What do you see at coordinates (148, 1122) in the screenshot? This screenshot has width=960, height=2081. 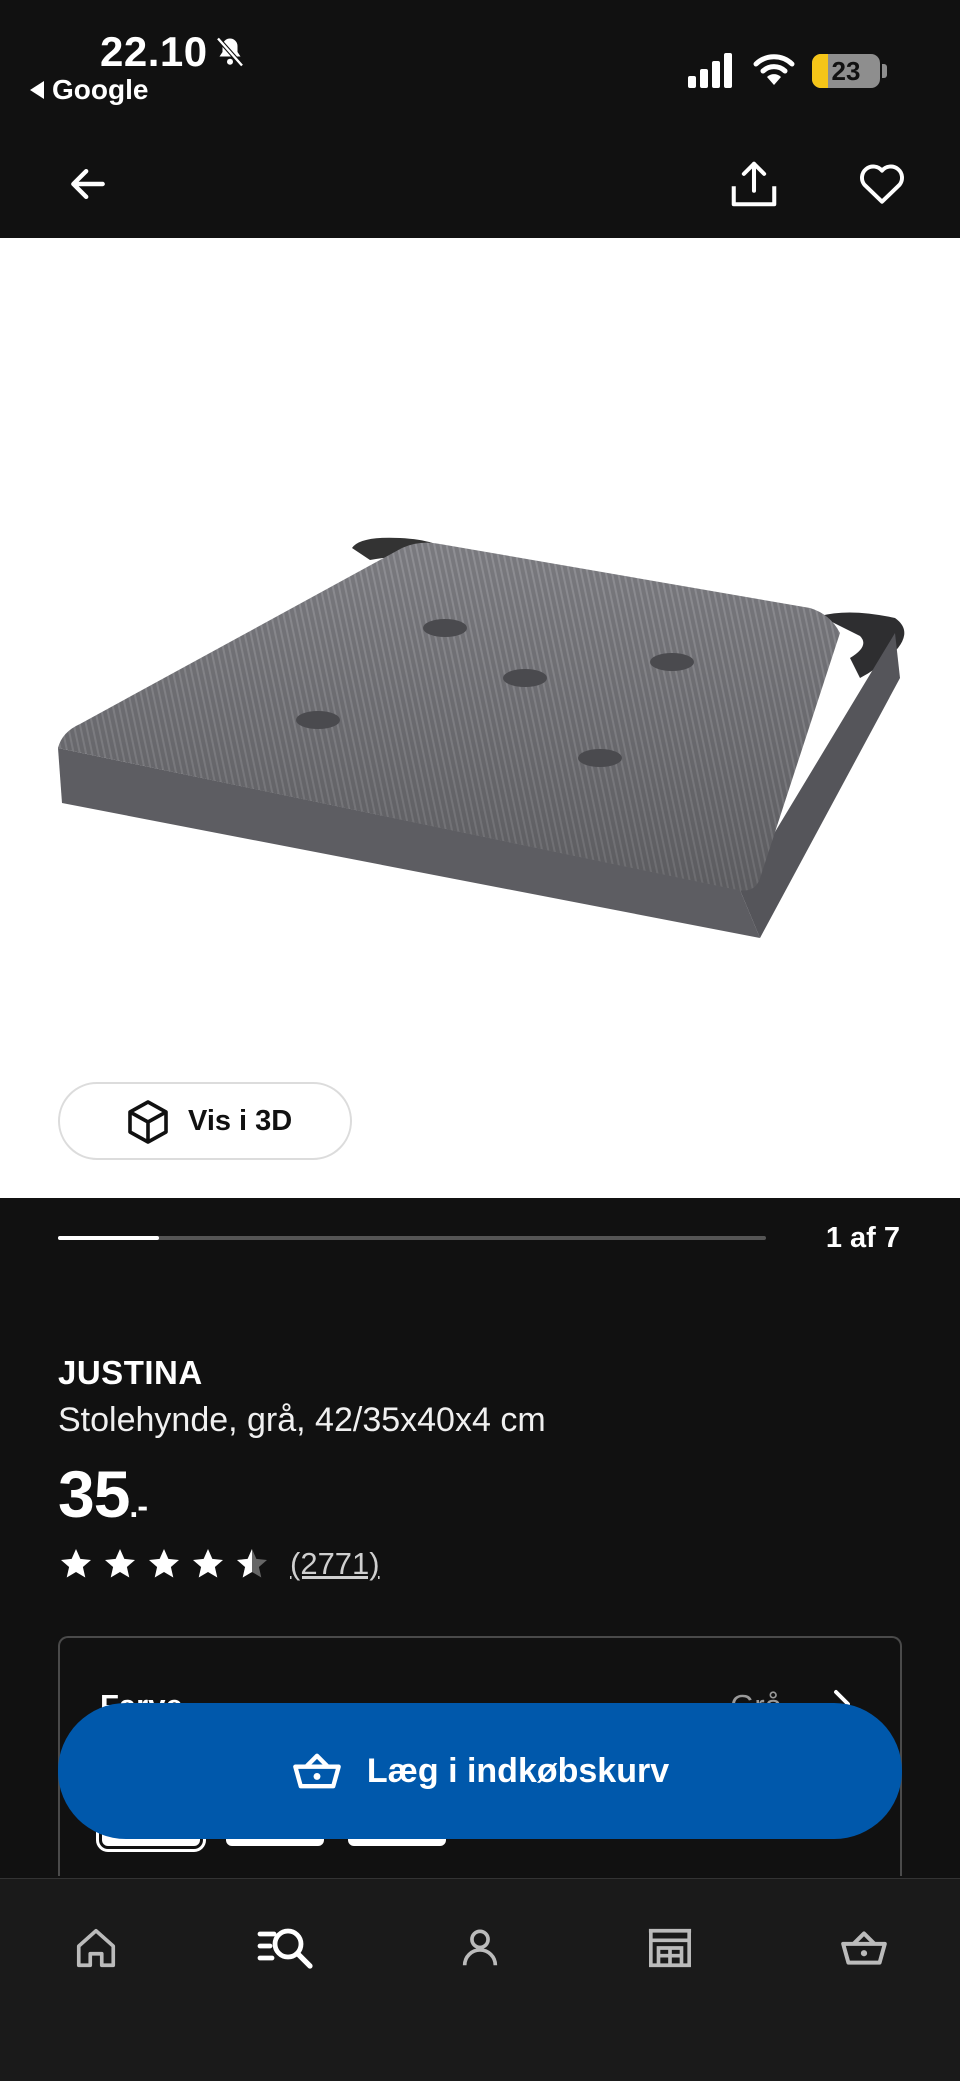 I see `cube-icon` at bounding box center [148, 1122].